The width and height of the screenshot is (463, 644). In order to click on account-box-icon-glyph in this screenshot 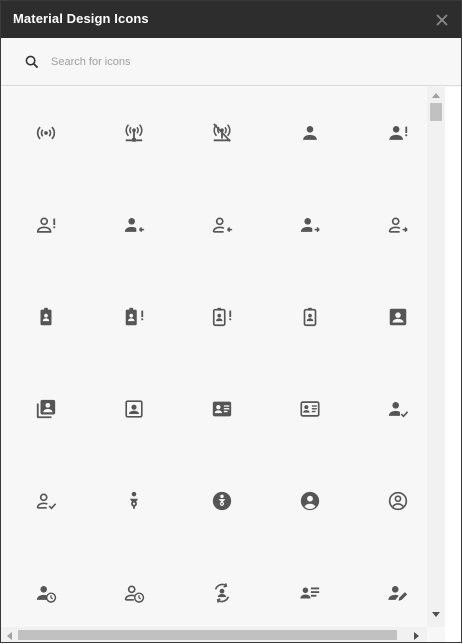, I will do `click(398, 317)`.